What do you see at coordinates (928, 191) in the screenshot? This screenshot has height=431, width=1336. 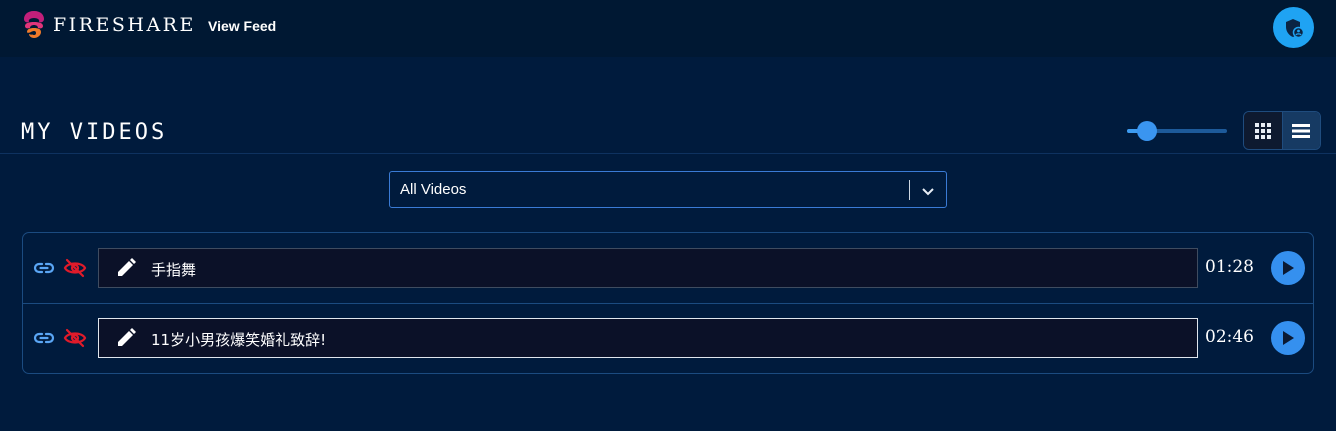 I see `chevron-down-icon` at bounding box center [928, 191].